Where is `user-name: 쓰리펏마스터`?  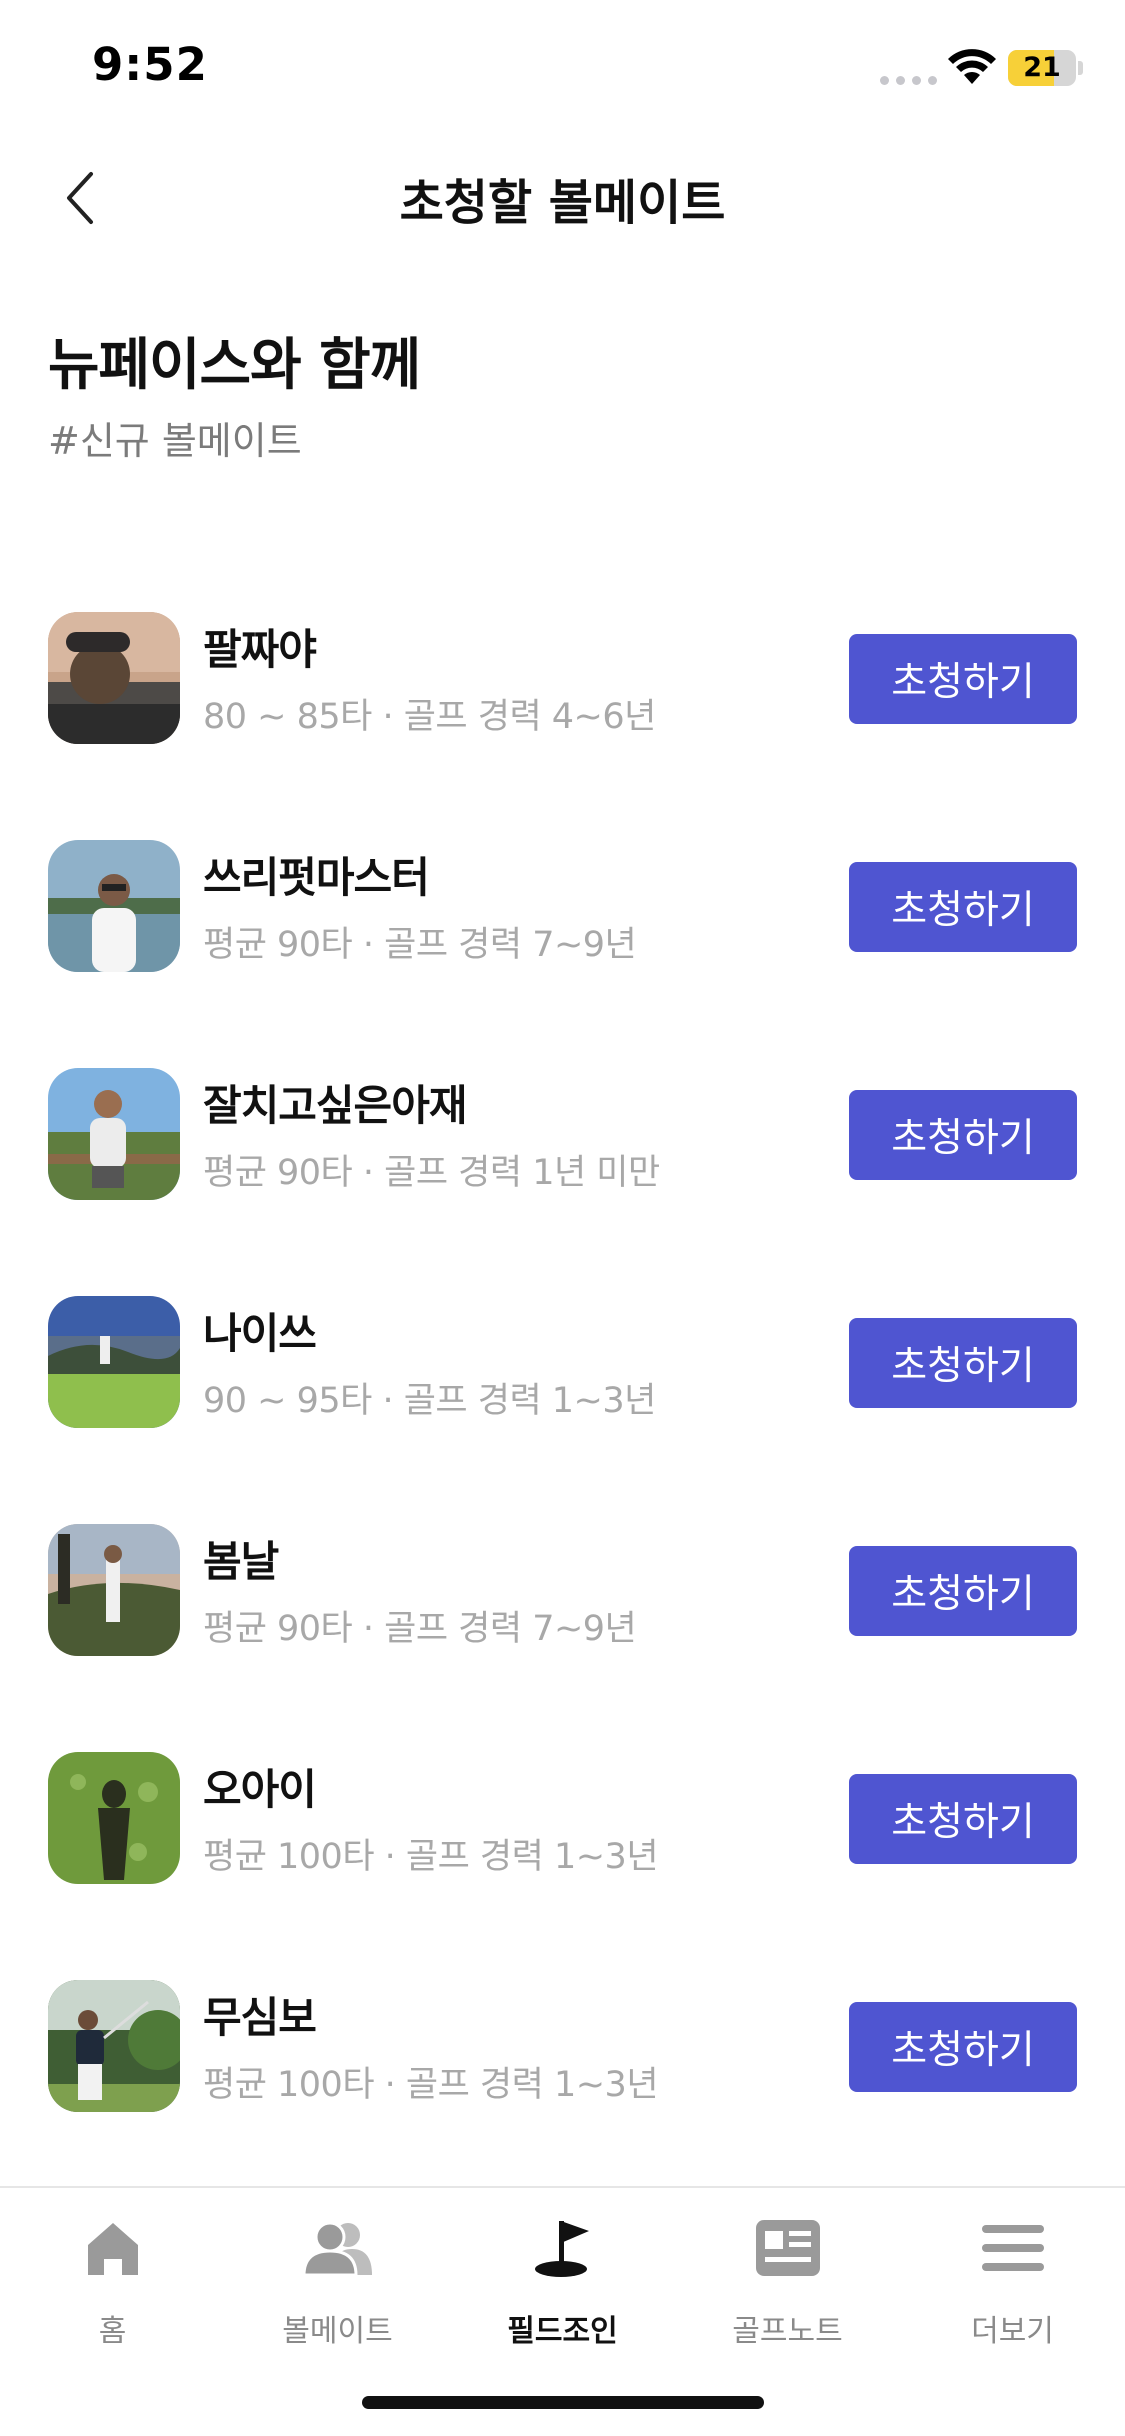
user-name: 쓰리펏마스터 is located at coordinates (316, 877).